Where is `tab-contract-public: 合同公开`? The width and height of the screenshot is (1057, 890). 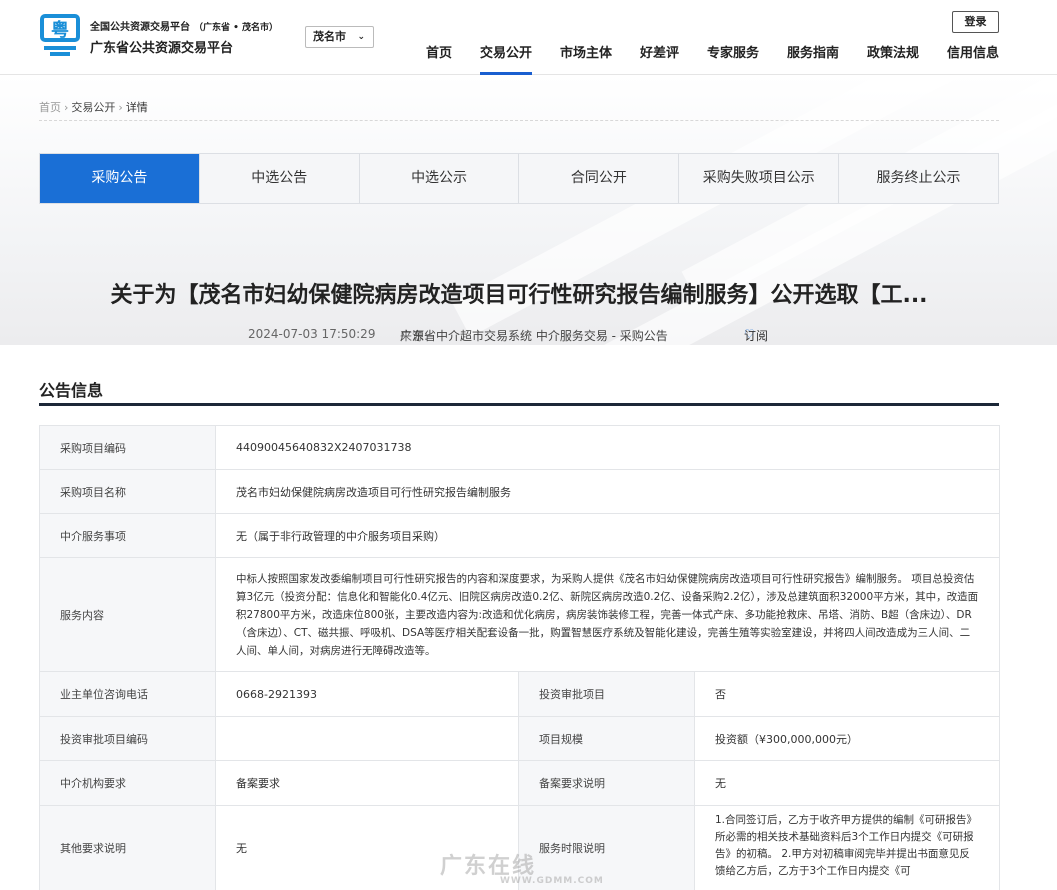 tab-contract-public: 合同公开 is located at coordinates (599, 178).